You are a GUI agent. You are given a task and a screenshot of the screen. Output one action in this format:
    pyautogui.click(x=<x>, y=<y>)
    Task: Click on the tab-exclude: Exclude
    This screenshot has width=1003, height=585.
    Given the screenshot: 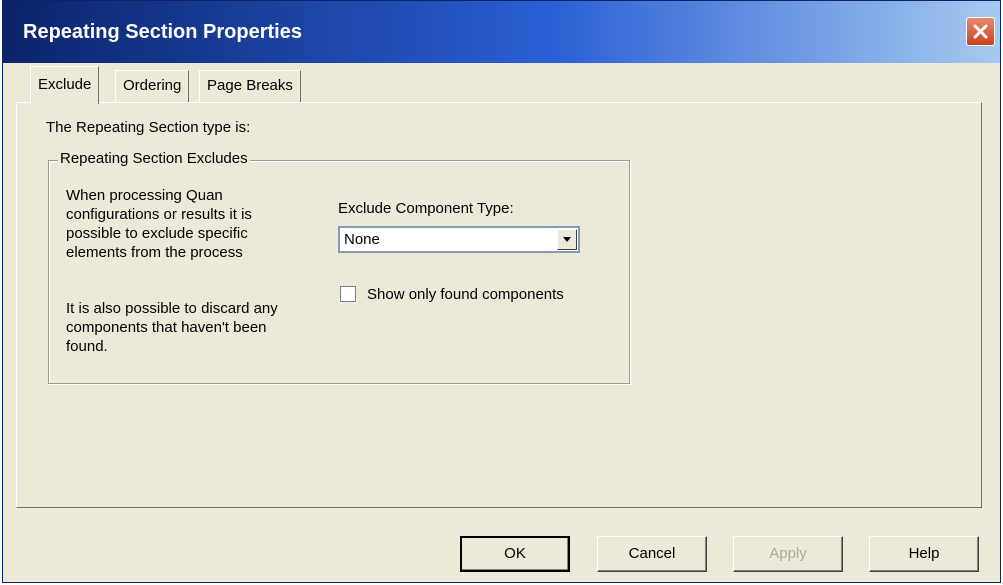 What is the action you would take?
    pyautogui.click(x=65, y=85)
    